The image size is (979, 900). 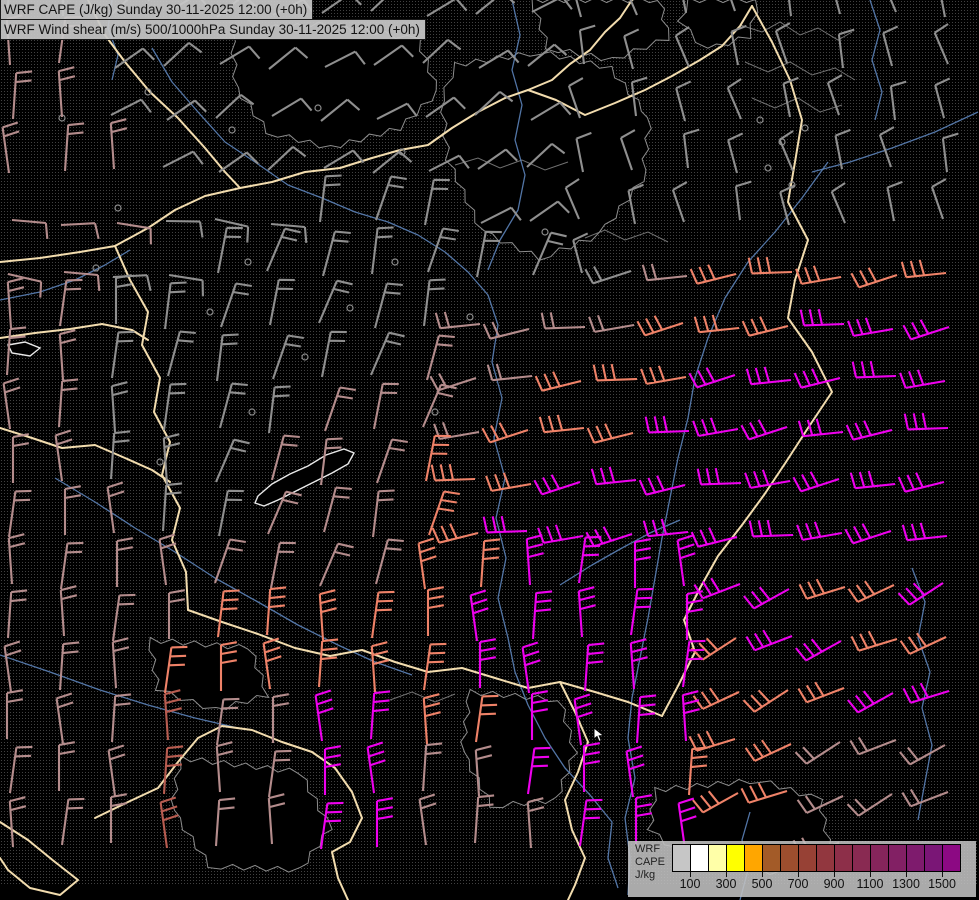 What do you see at coordinates (251, 813) in the screenshot?
I see `cape-zero-patch` at bounding box center [251, 813].